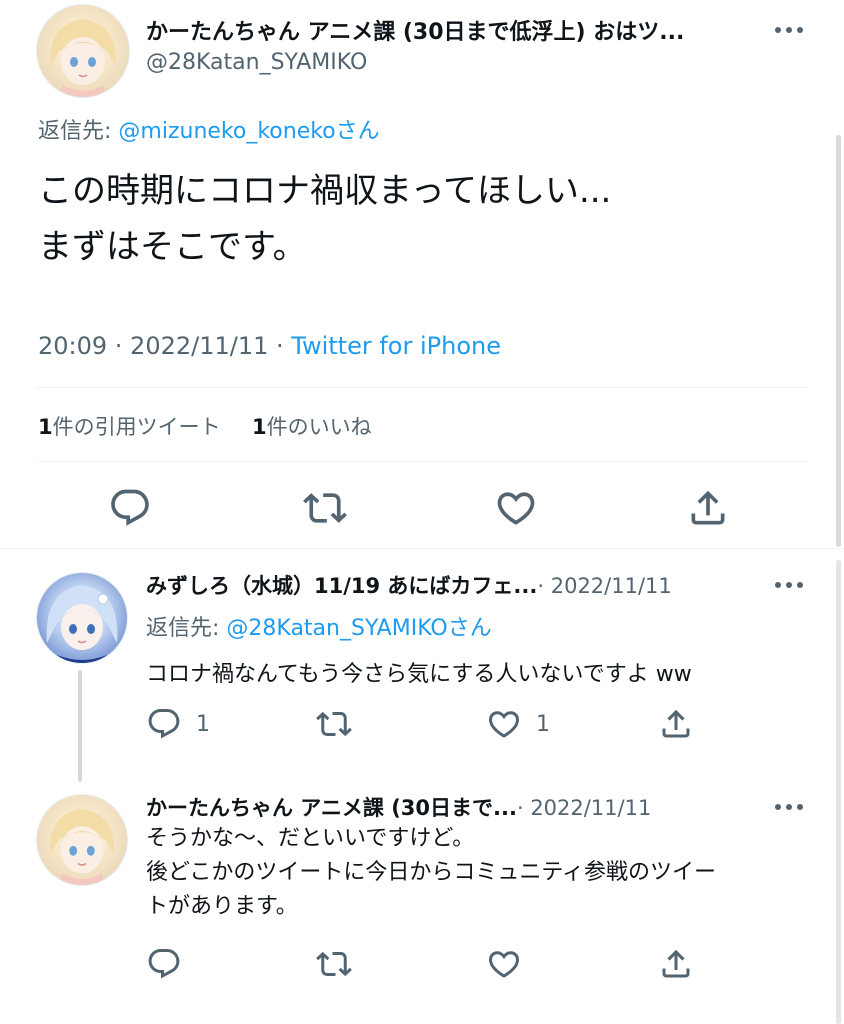  I want to click on reply-text-line: 後どこかのツイートに今日からコミュニティ参戦のツイー, so click(431, 872).